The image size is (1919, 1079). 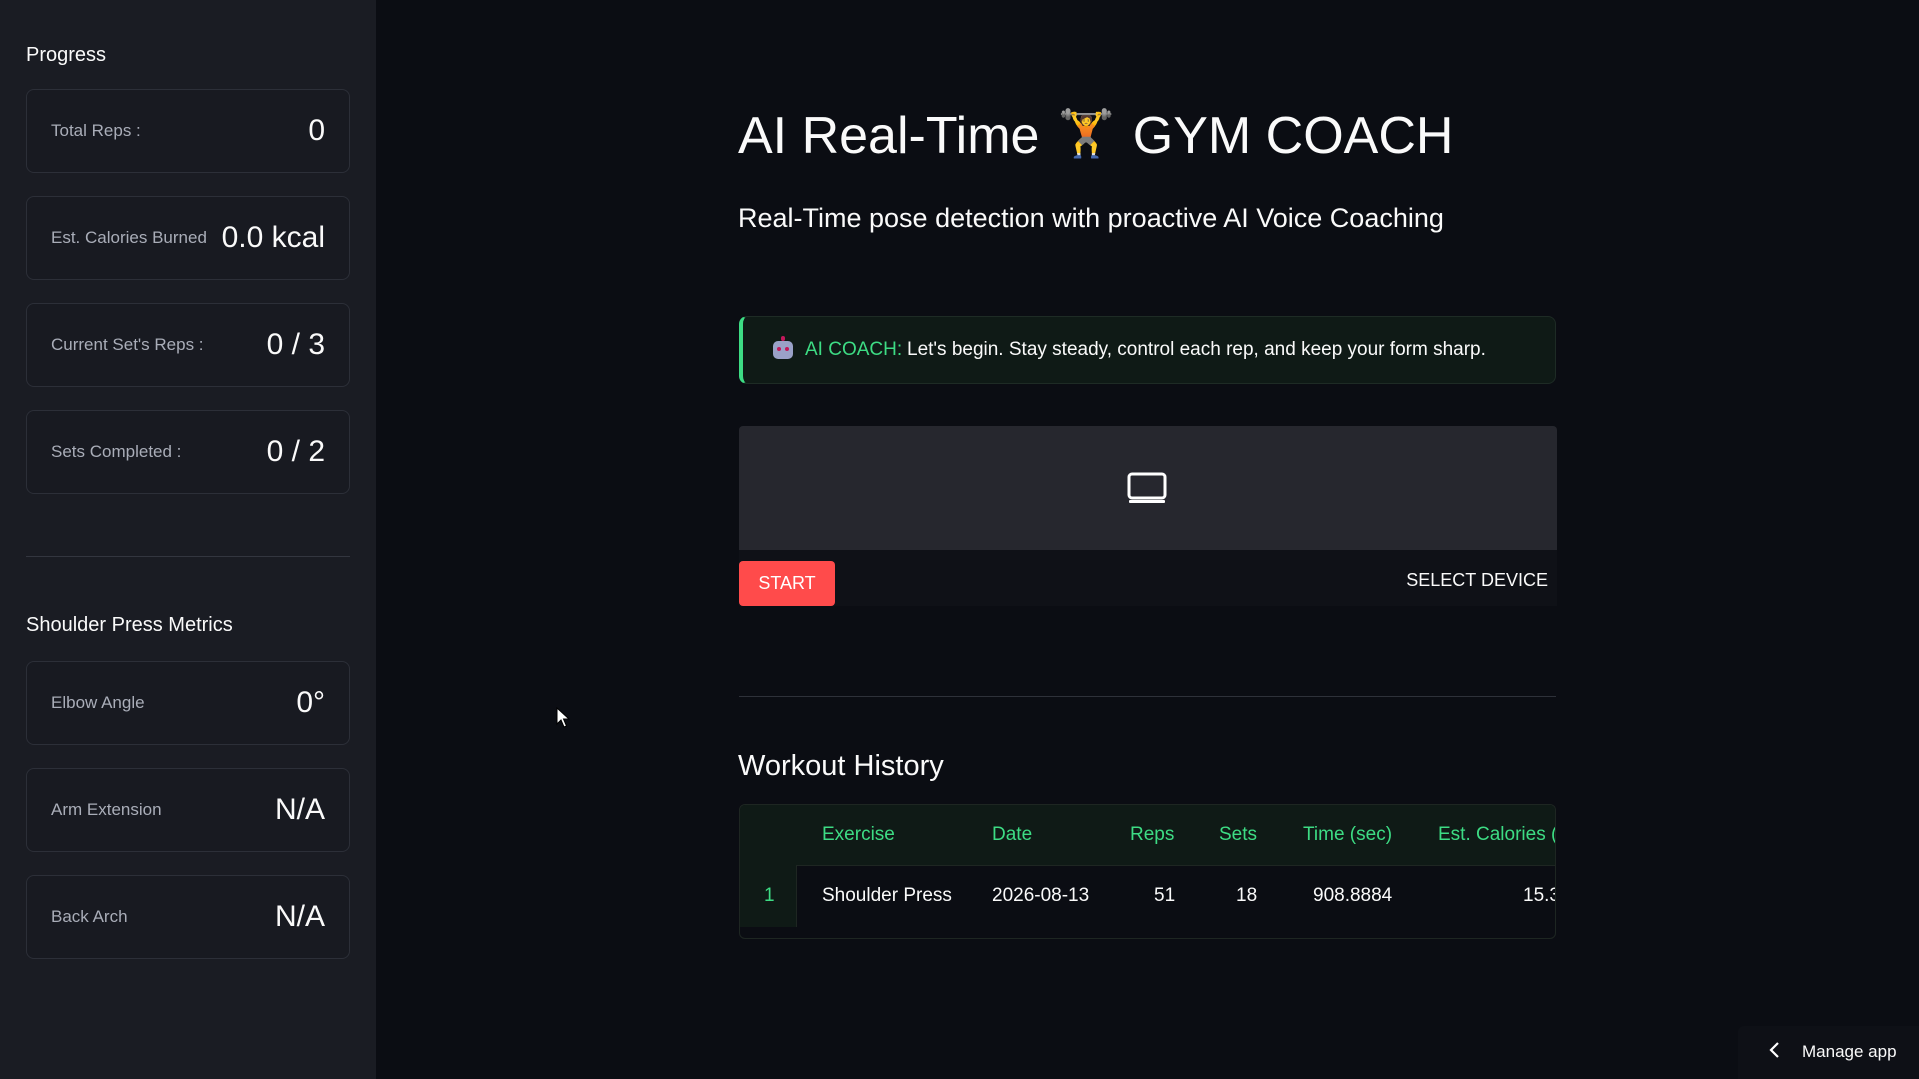 I want to click on card-label: Elbow Angle, so click(x=98, y=702).